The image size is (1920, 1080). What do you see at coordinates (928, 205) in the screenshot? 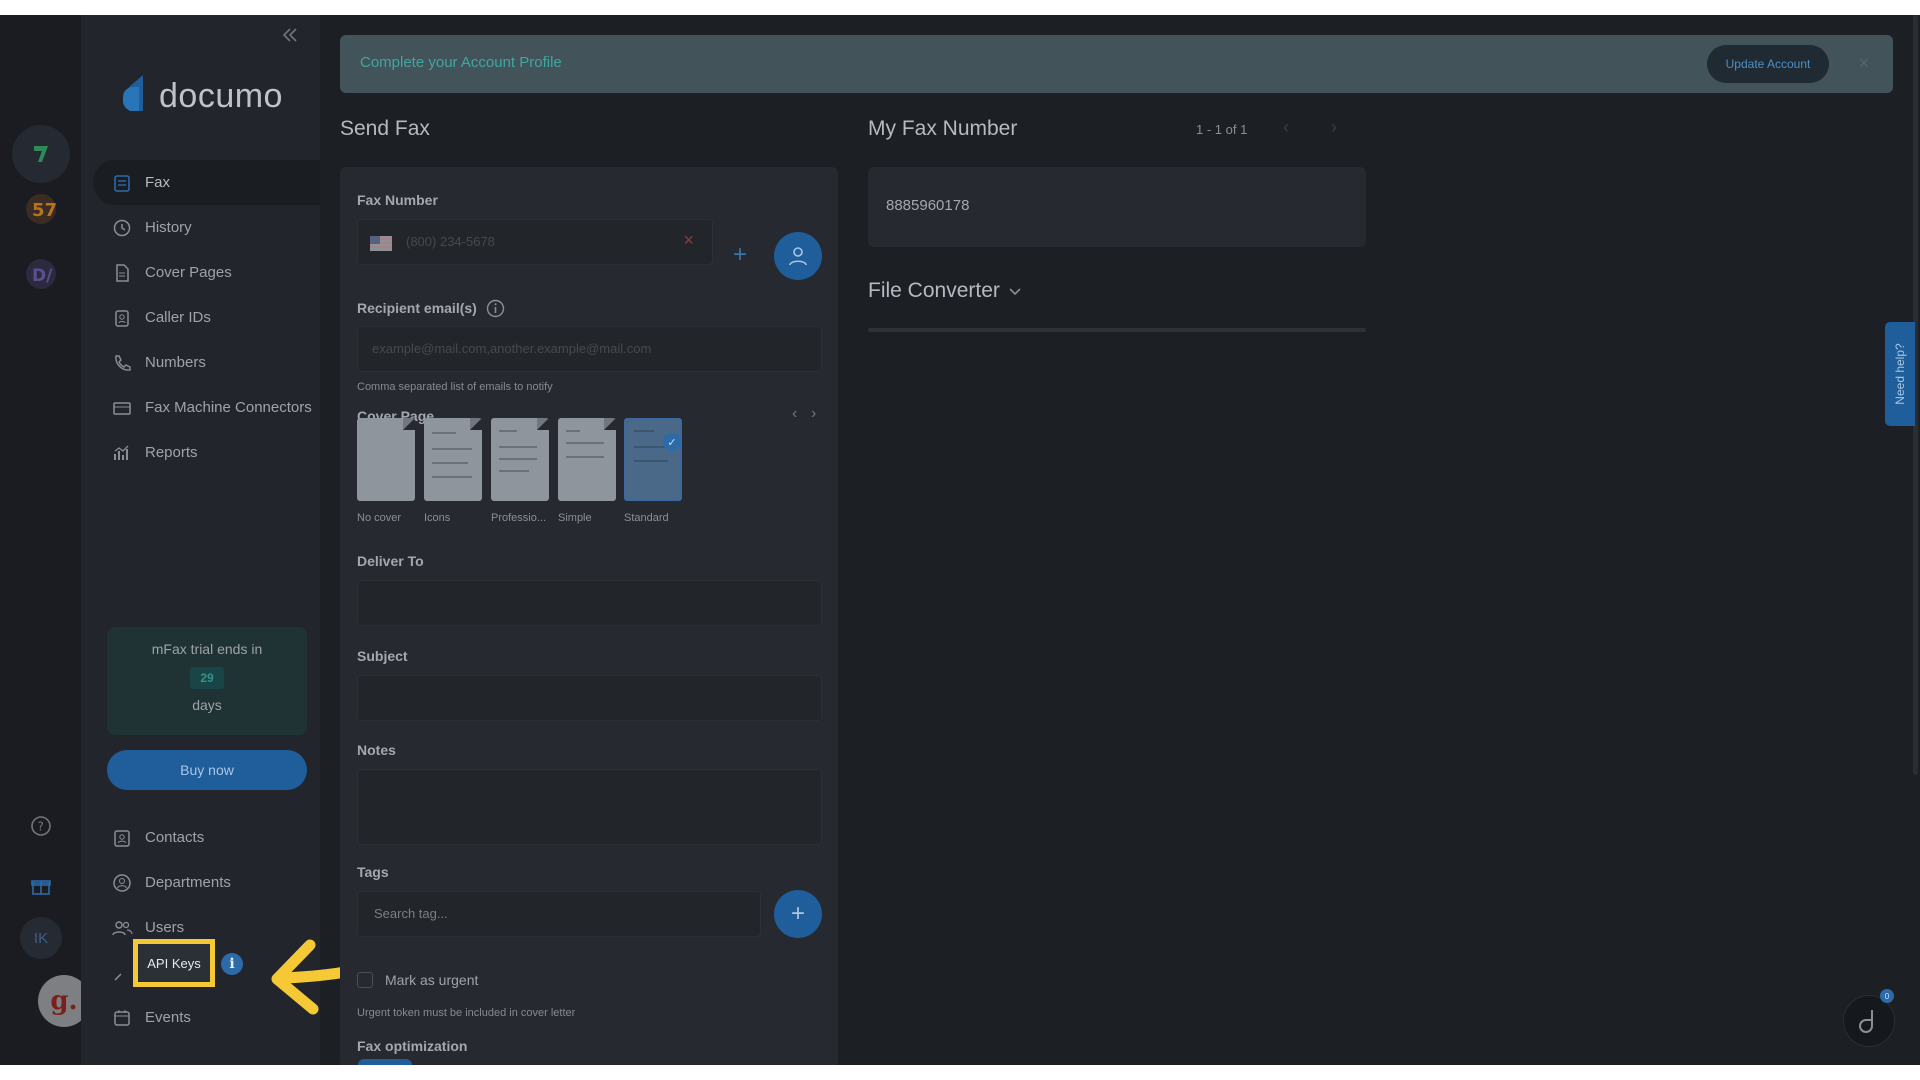
I see `fax-number-value: 8885960178` at bounding box center [928, 205].